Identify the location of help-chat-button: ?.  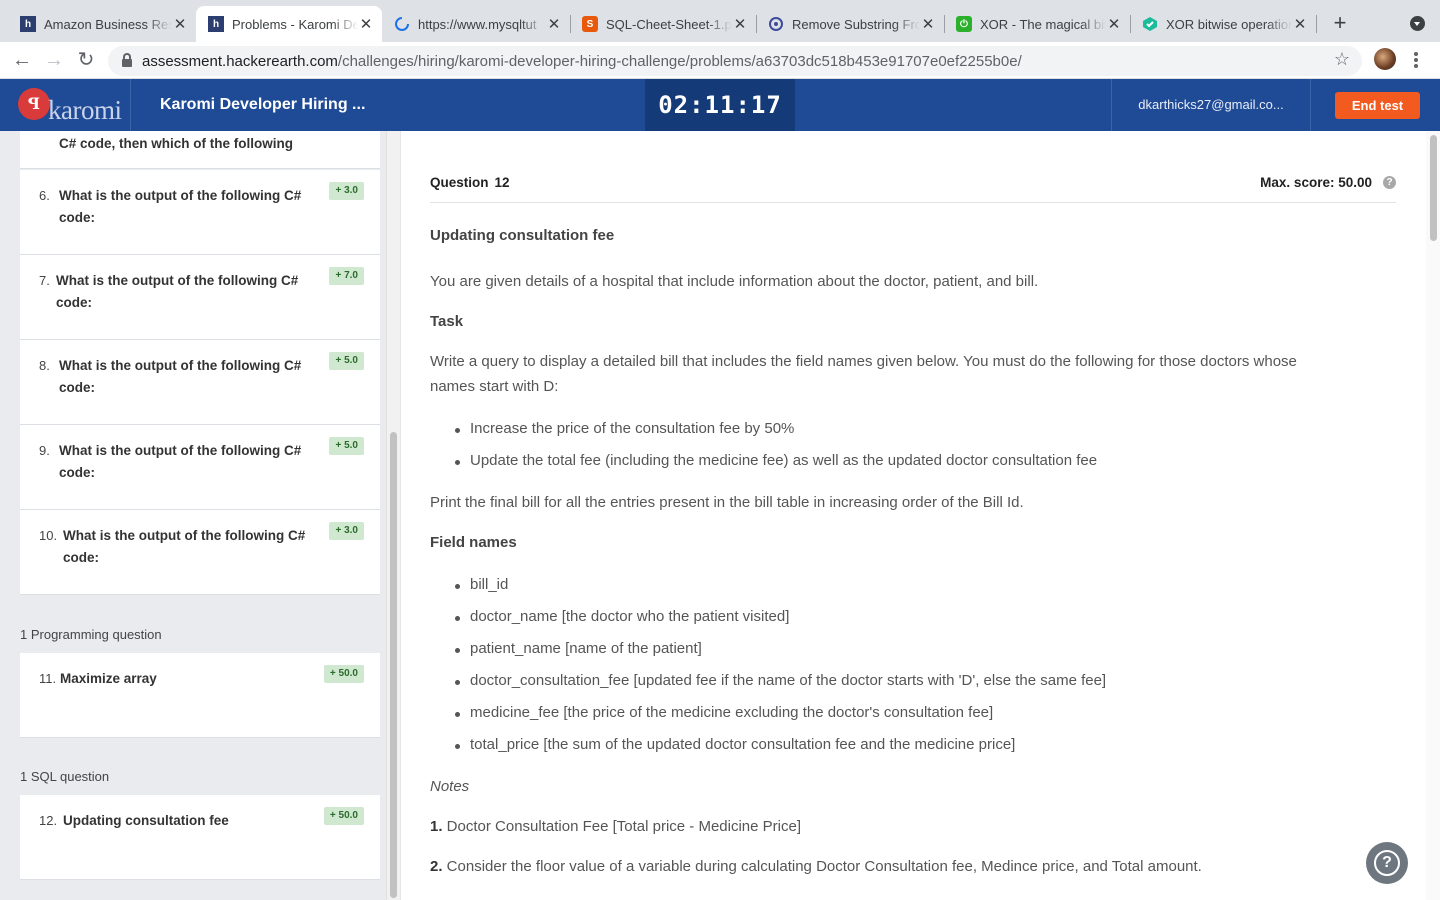
(1387, 863).